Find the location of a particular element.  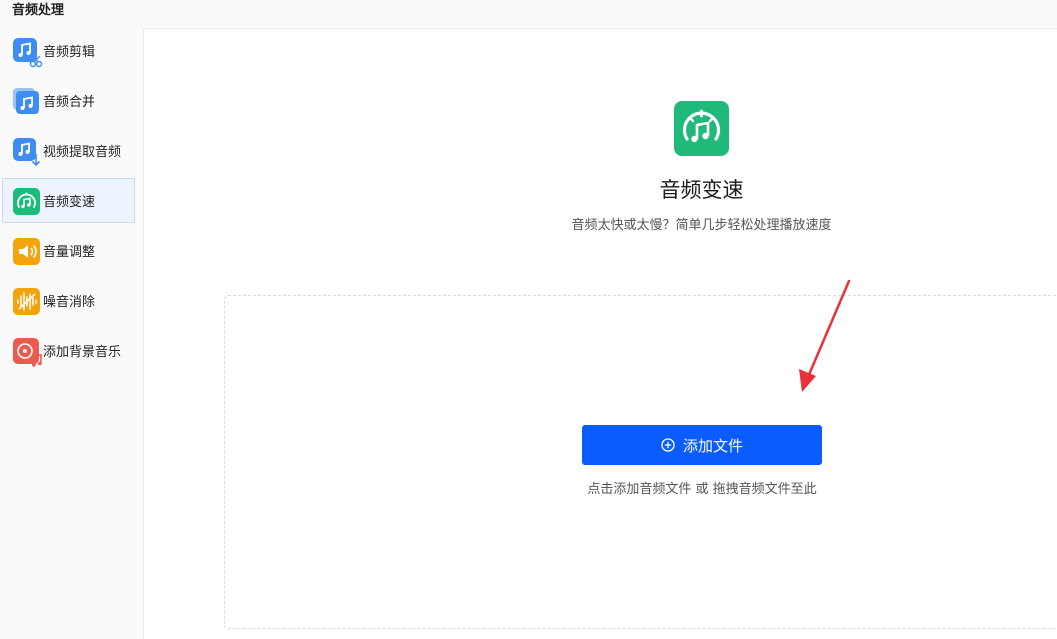

sidebar: 音频剪辑 音频合并 视频提取音频 音频变速 音量调整 噪音消除 添加背景音乐 is located at coordinates (71, 333).